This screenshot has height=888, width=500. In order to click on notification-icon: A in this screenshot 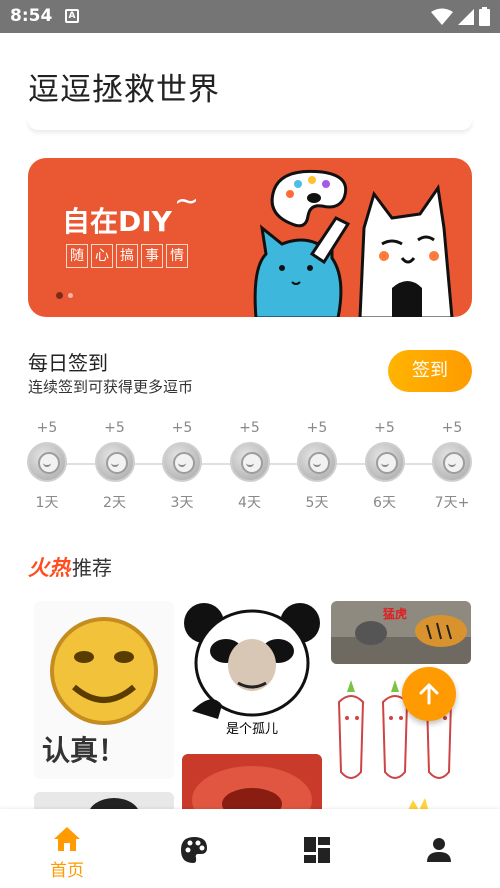, I will do `click(72, 16)`.